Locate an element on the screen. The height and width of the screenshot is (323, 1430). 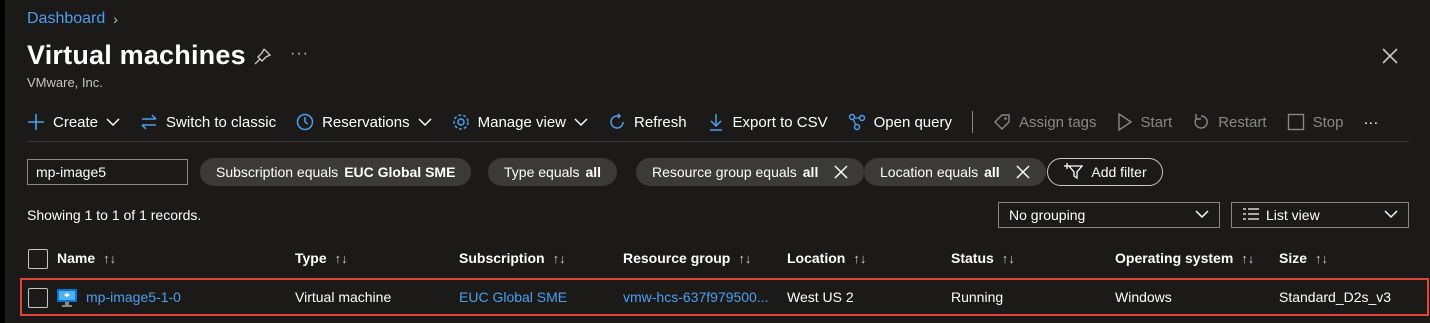
vm-status: Running is located at coordinates (977, 297).